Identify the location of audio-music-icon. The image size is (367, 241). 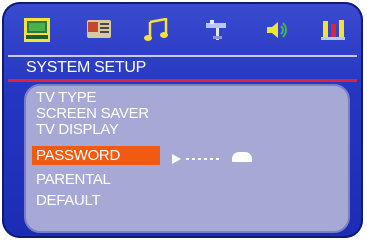
(157, 29).